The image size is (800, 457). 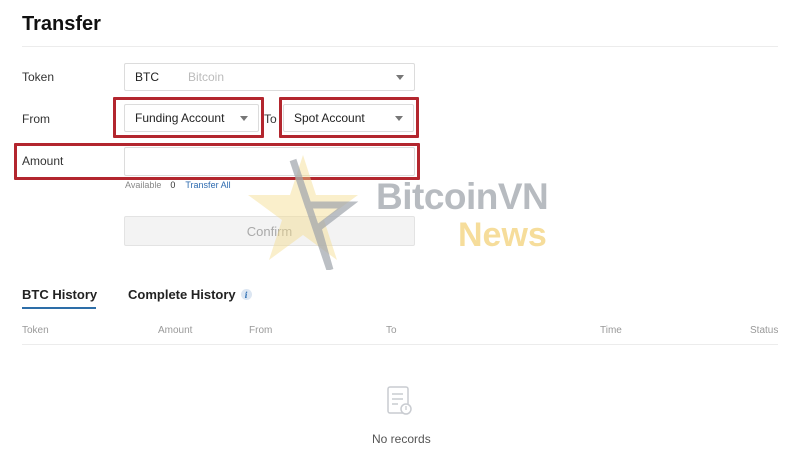 What do you see at coordinates (400, 401) in the screenshot?
I see `document-icon` at bounding box center [400, 401].